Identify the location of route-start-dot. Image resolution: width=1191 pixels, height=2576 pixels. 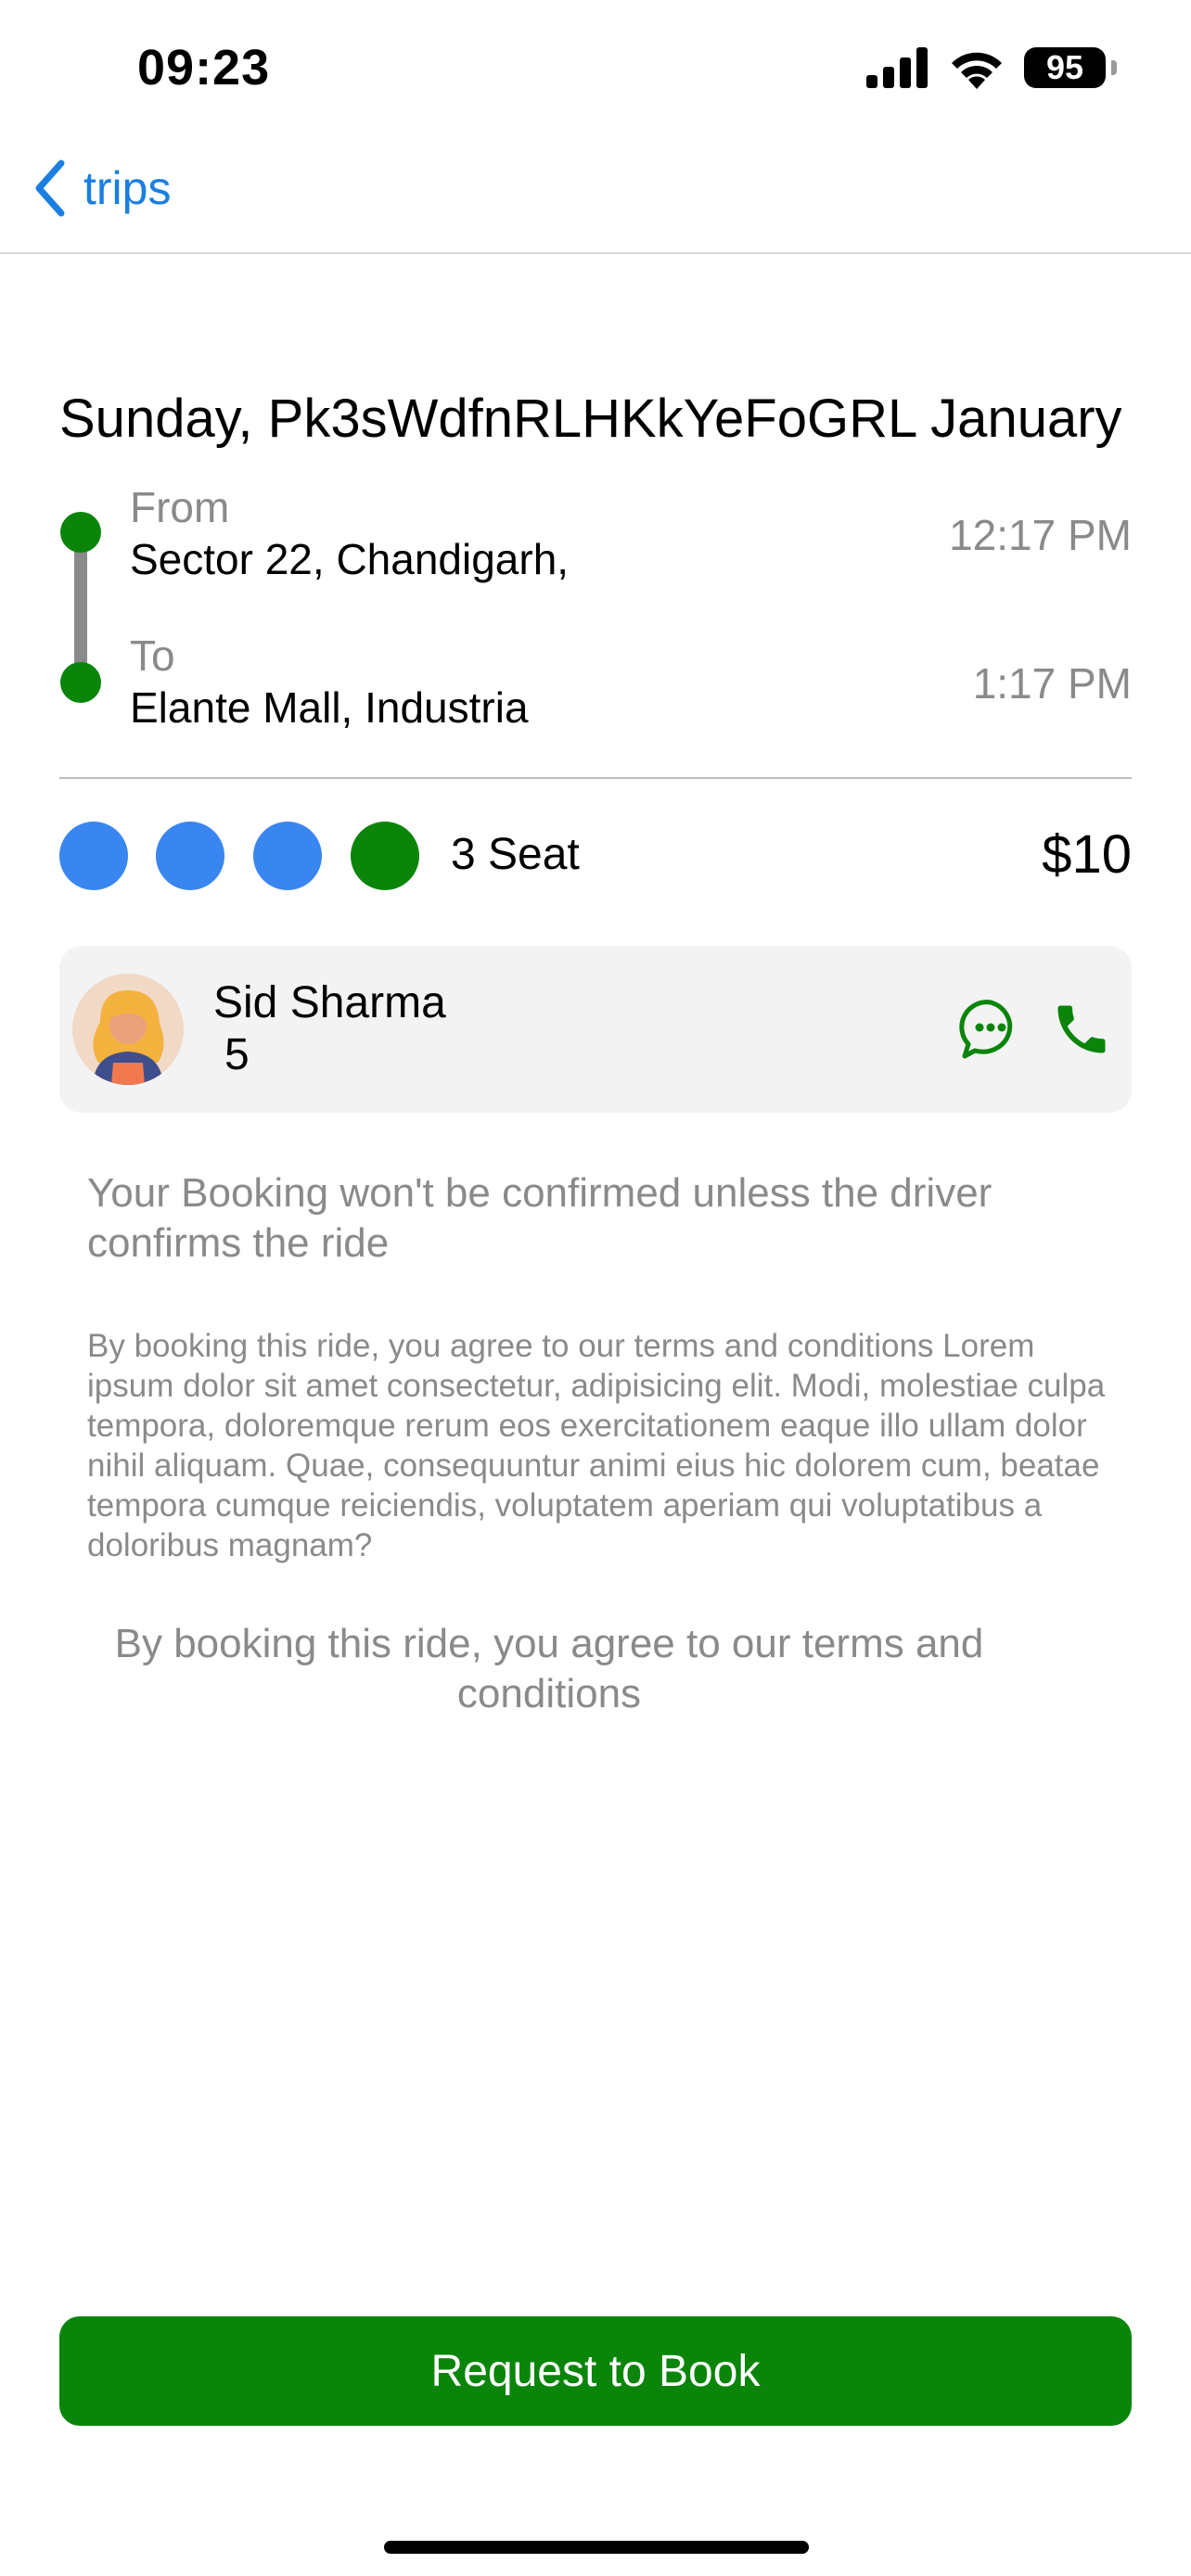
(80, 532).